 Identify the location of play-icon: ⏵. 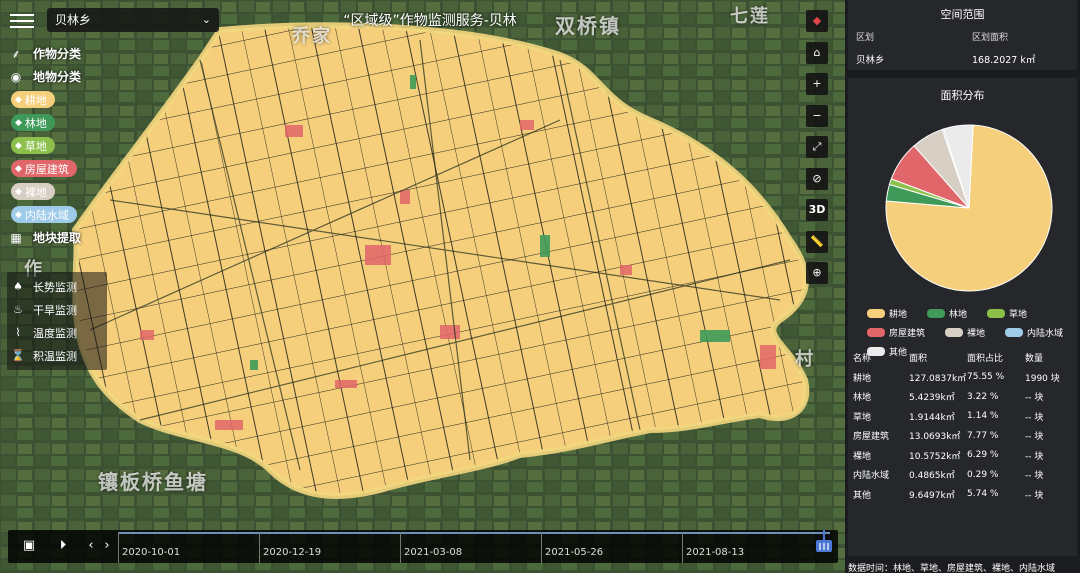
(63, 546).